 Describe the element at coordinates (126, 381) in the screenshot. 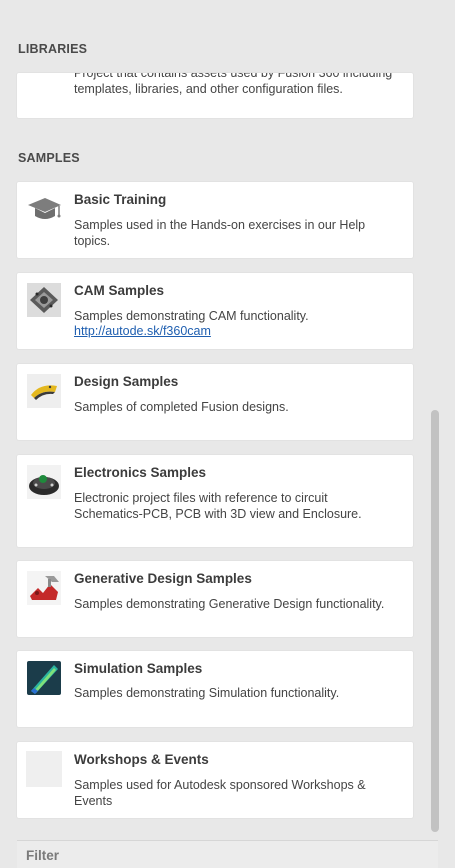

I see `card-title: Design Samples` at that location.